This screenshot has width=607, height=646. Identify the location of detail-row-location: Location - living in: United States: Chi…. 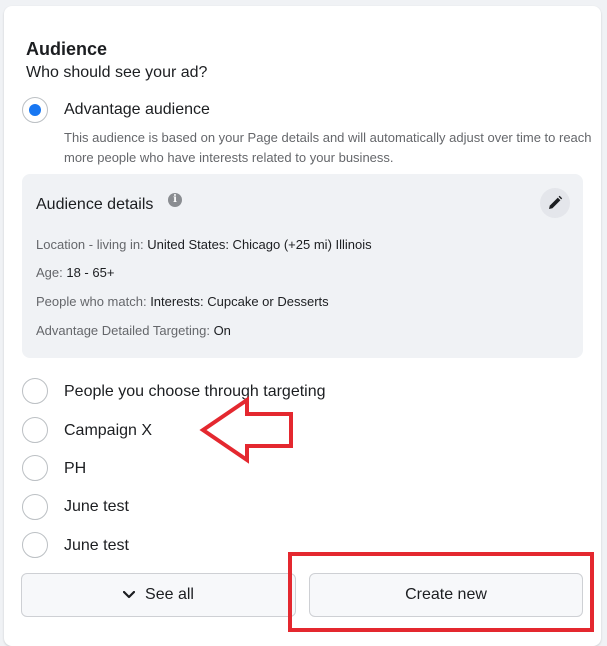
(204, 244).